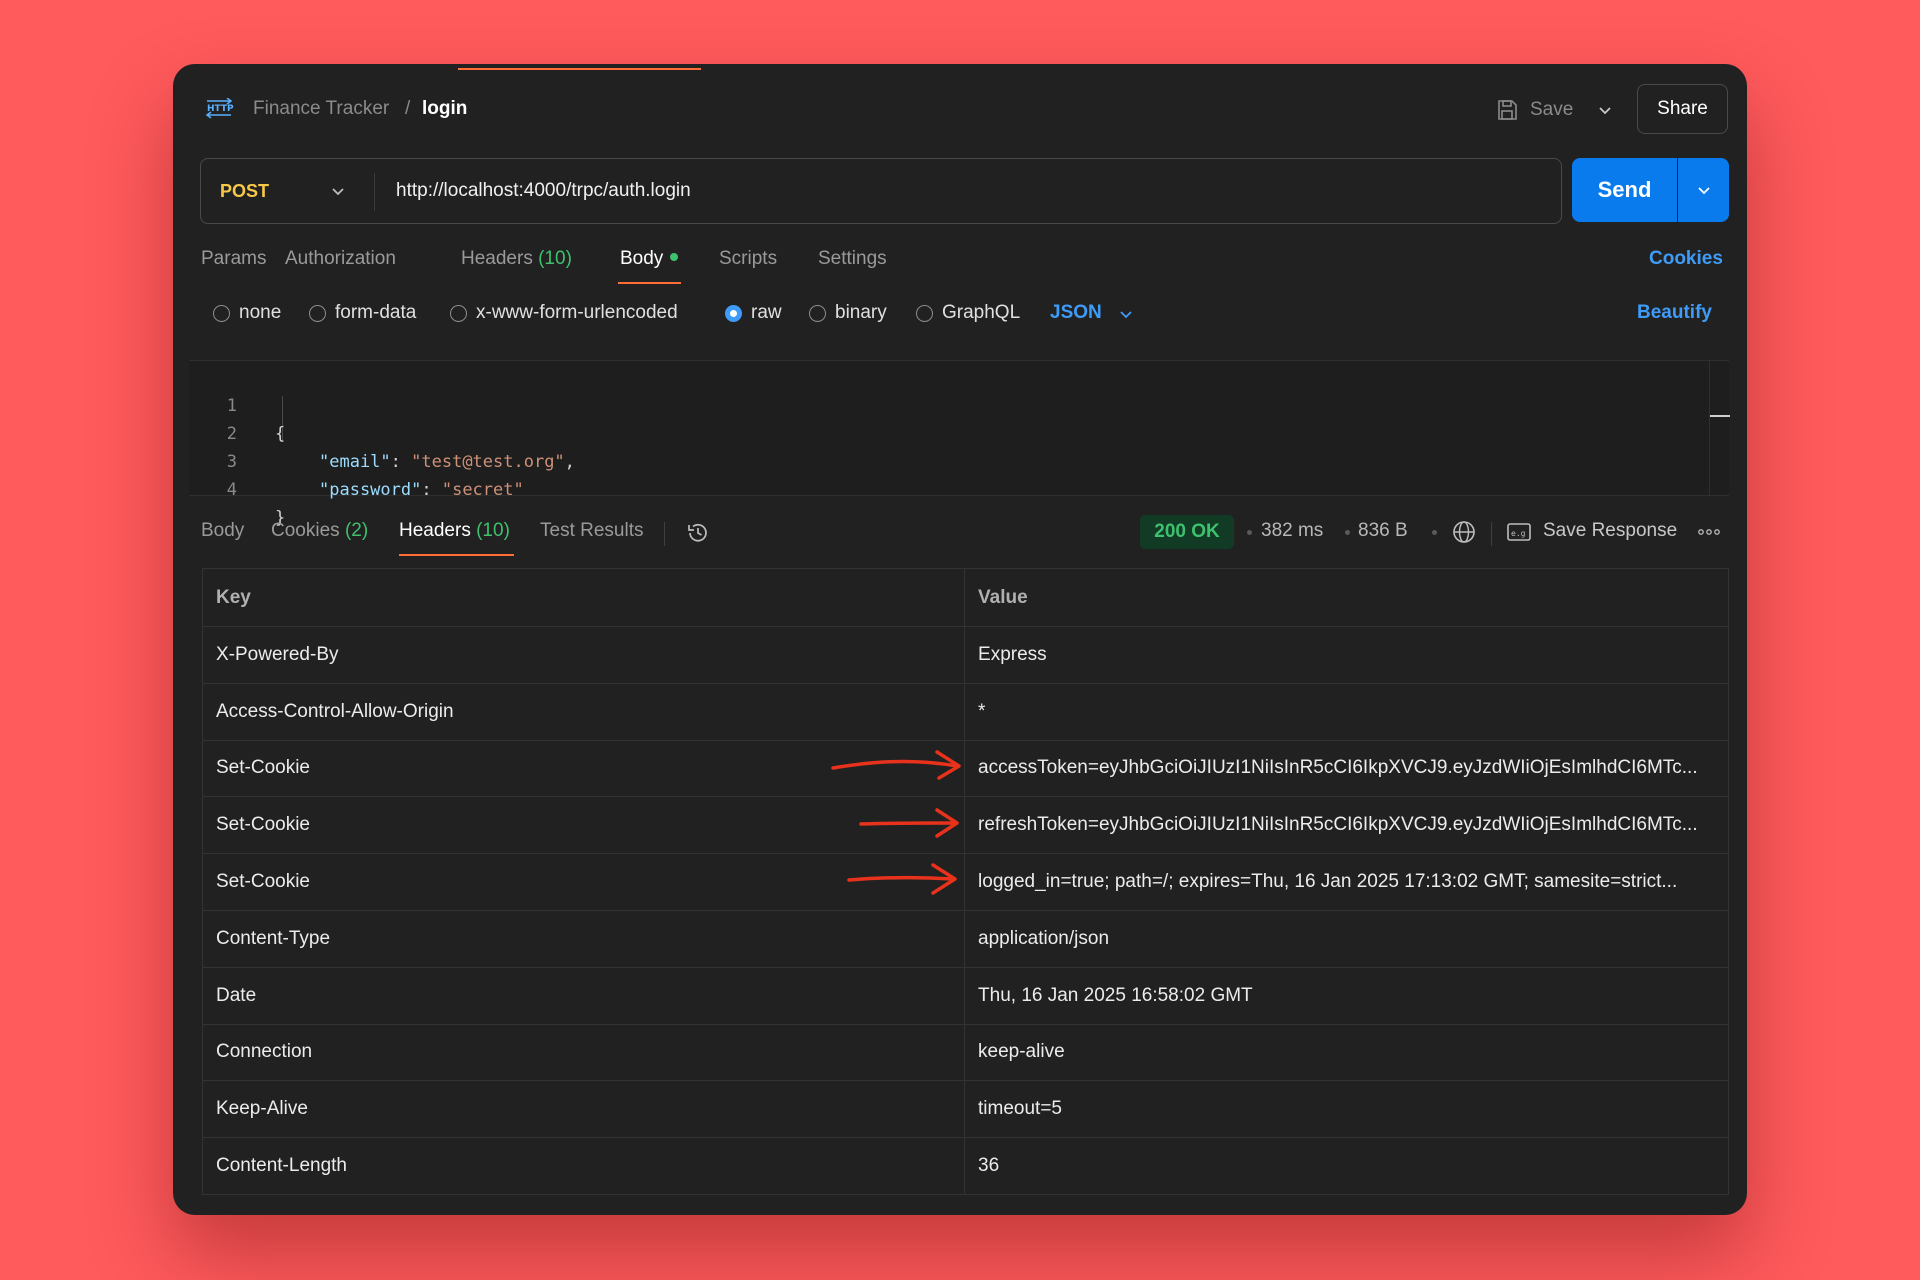 The image size is (1920, 1280). Describe the element at coordinates (1346, 655) in the screenshot. I see `header-value: Express` at that location.